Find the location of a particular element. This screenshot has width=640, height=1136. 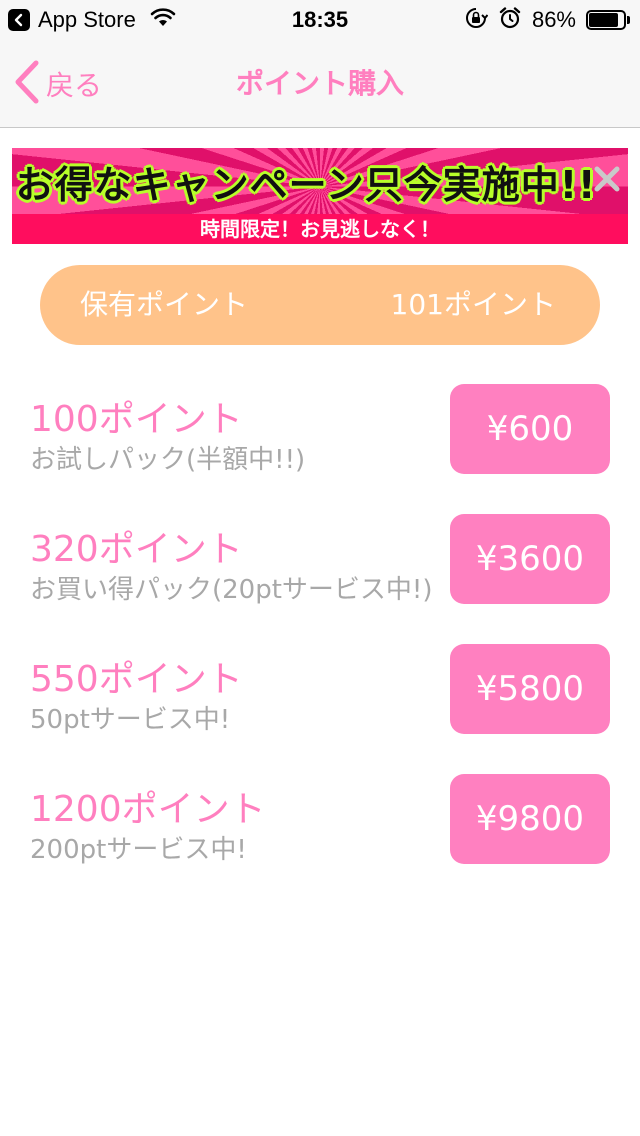

points-label: 保有ポイント is located at coordinates (164, 304).